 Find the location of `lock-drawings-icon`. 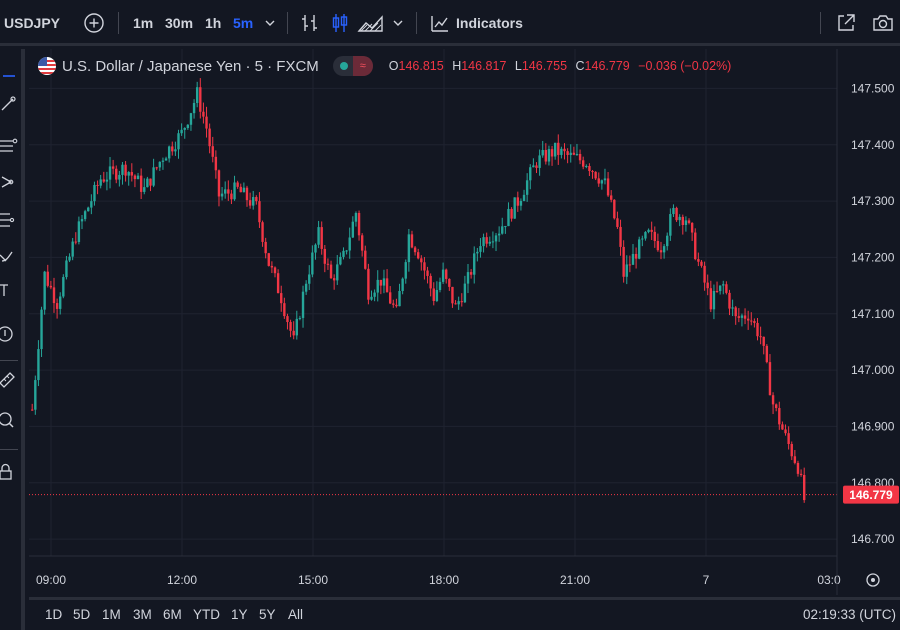

lock-drawings-icon is located at coordinates (9, 472).